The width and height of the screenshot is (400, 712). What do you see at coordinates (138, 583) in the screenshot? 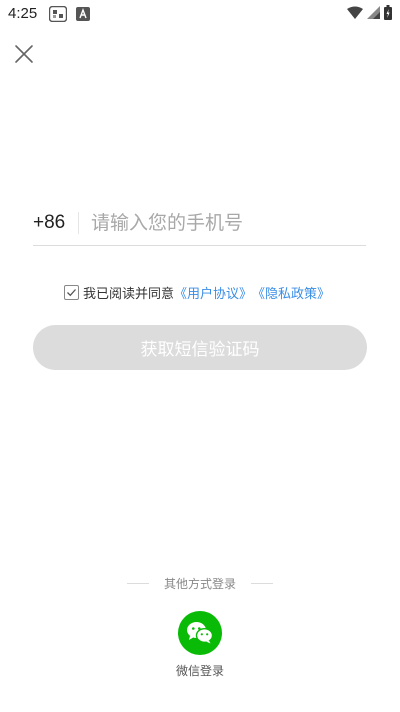
I see `divider-line-left` at bounding box center [138, 583].